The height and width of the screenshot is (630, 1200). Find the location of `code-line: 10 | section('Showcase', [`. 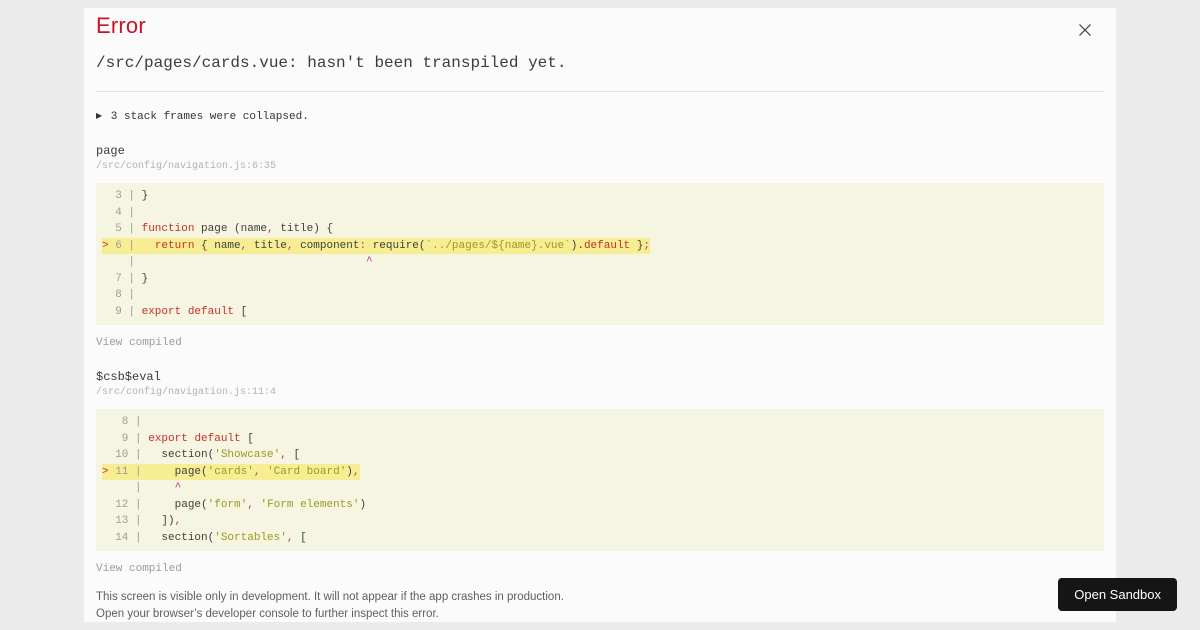

code-line: 10 | section('Showcase', [ is located at coordinates (201, 455).